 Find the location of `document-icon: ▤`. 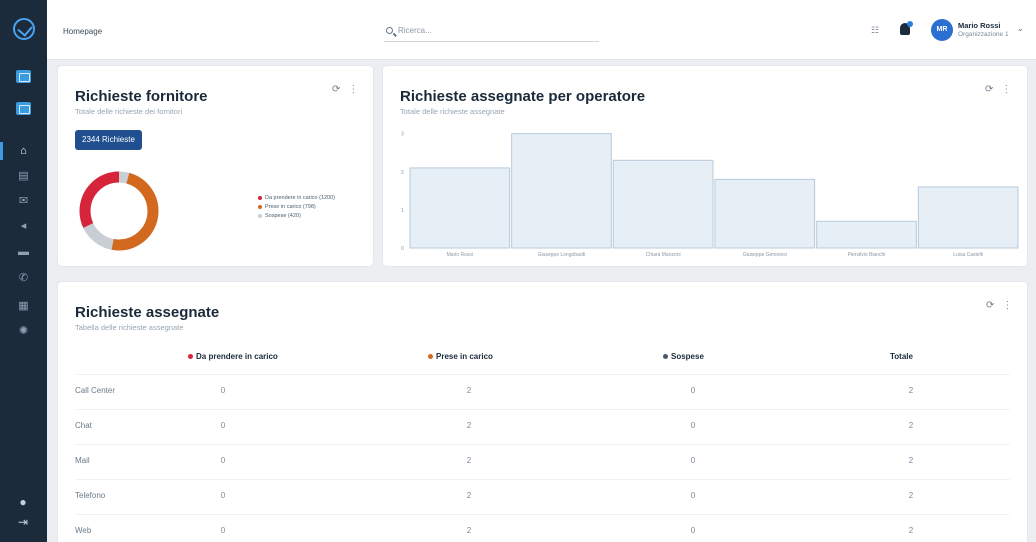

document-icon: ▤ is located at coordinates (23, 176).